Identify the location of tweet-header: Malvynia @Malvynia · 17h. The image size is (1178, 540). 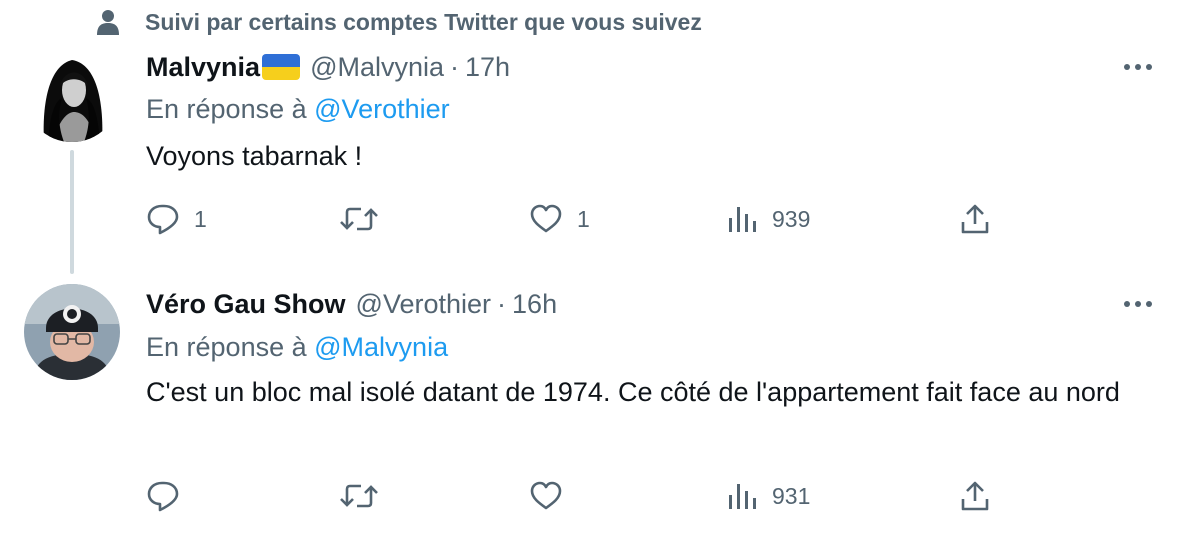
(328, 67).